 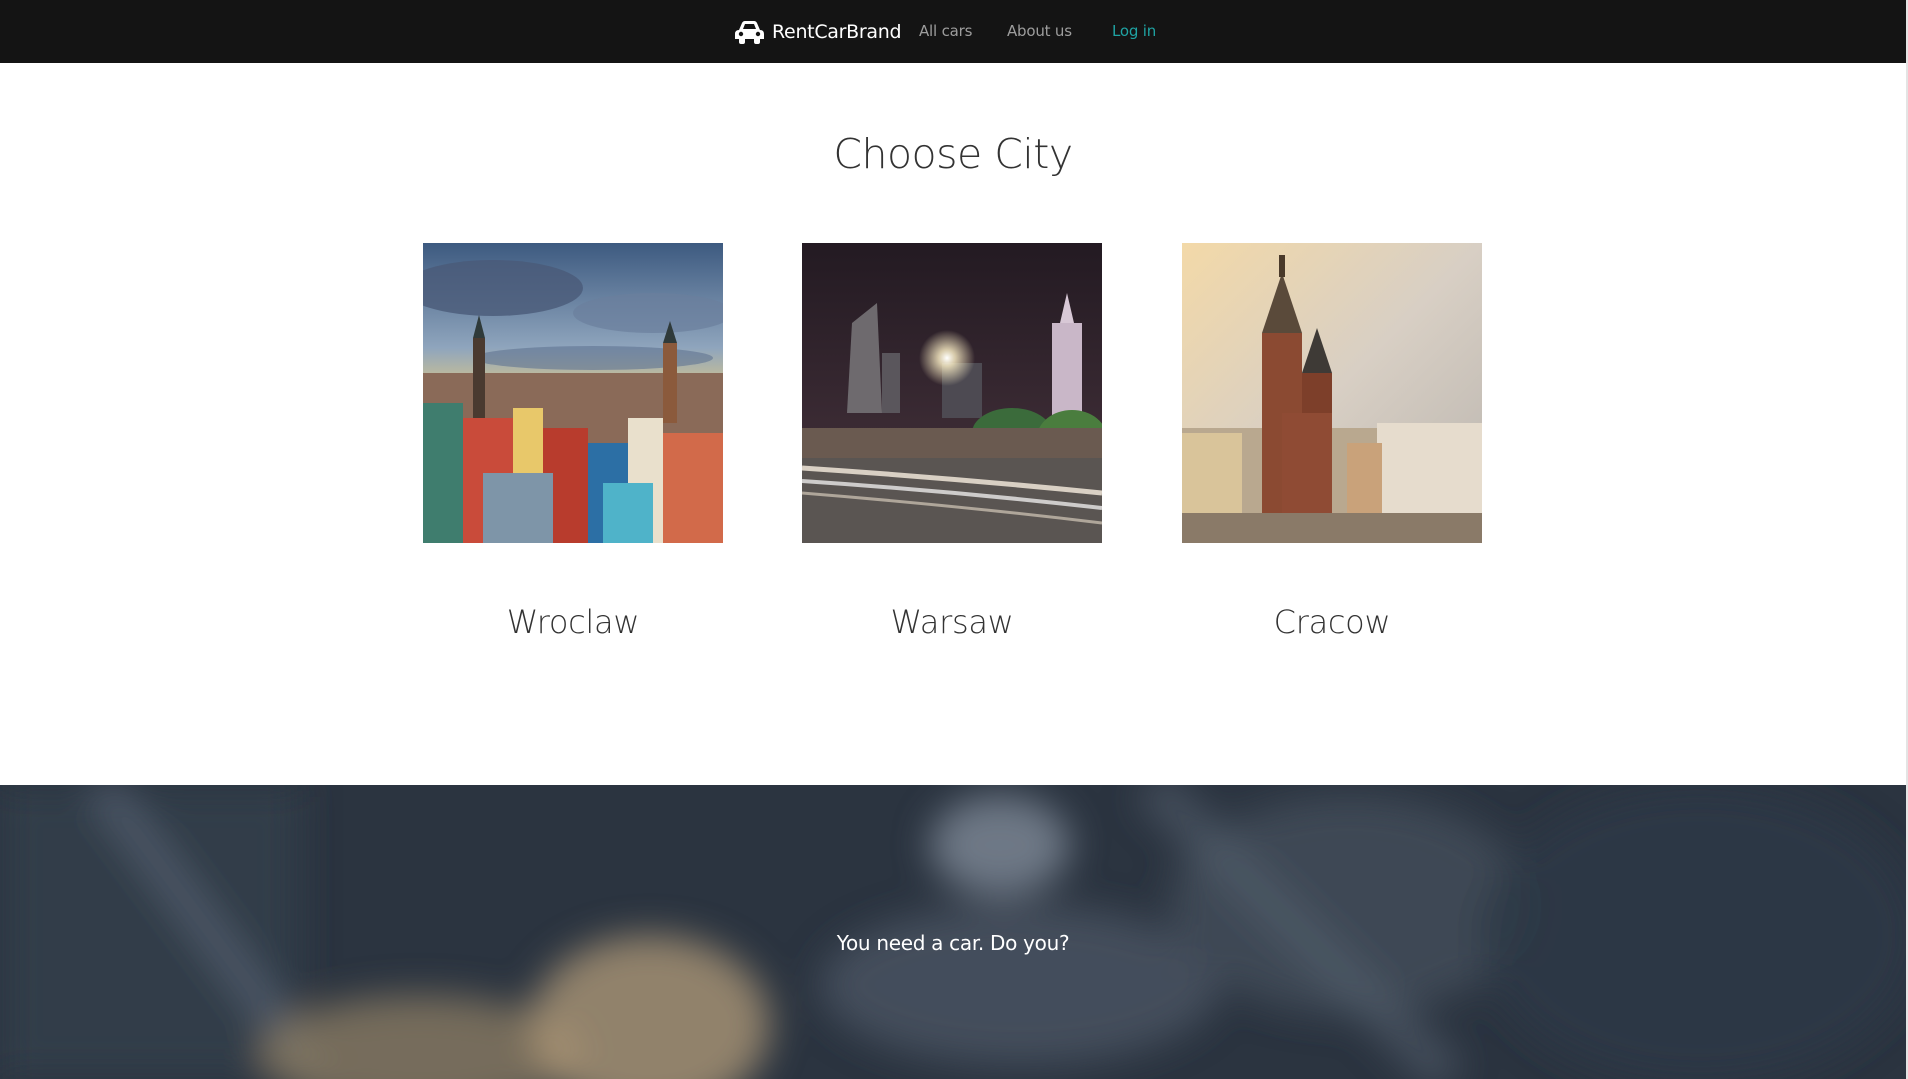 I want to click on city-card-warsaw: Warsaw, so click(x=952, y=442).